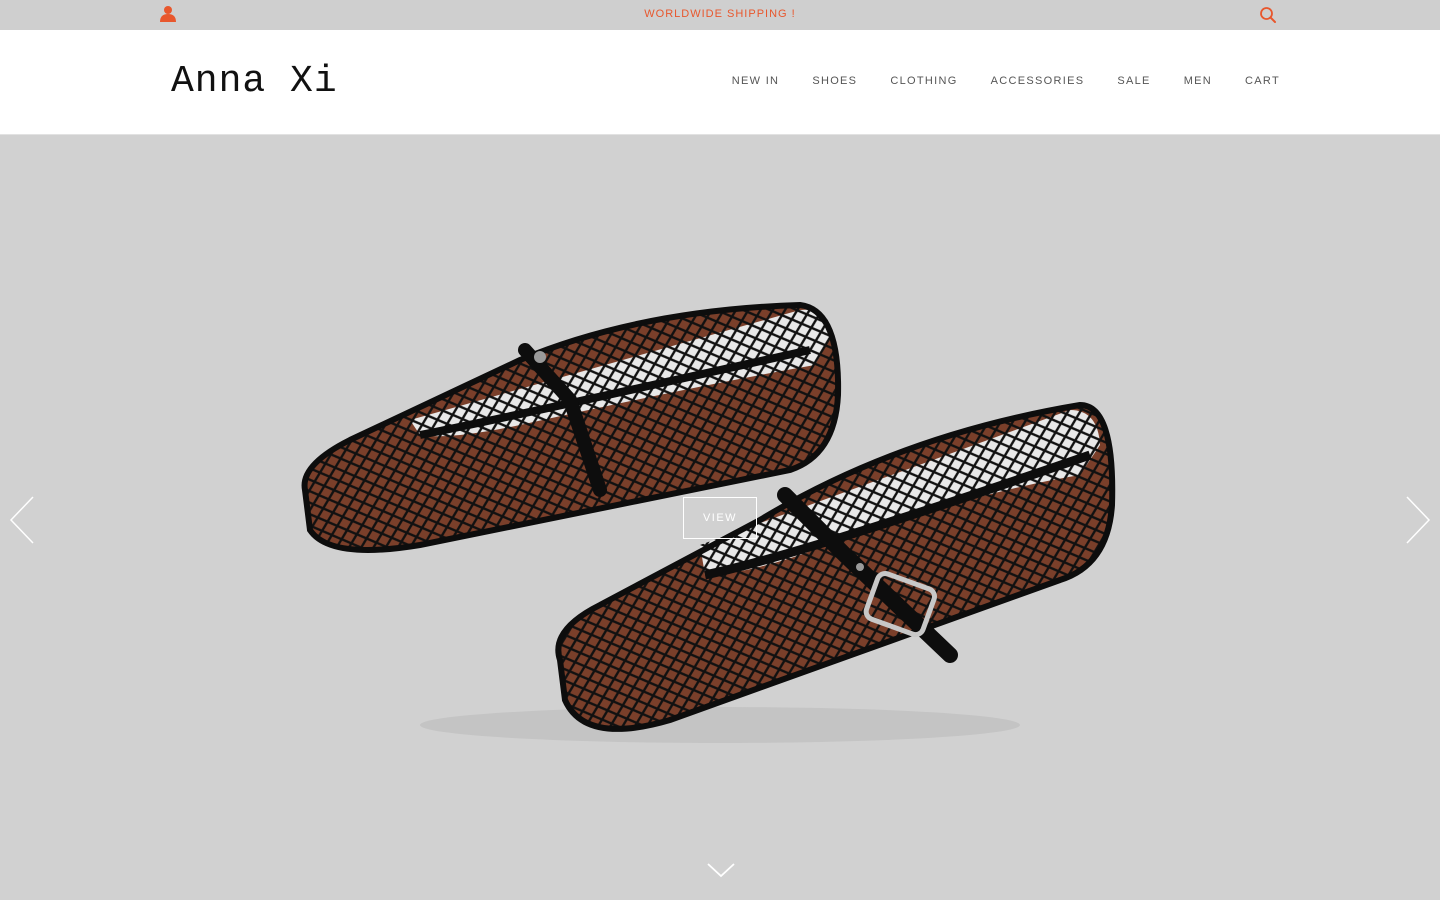  Describe the element at coordinates (923, 81) in the screenshot. I see `nav-item-clothing: CLOTHING` at that location.